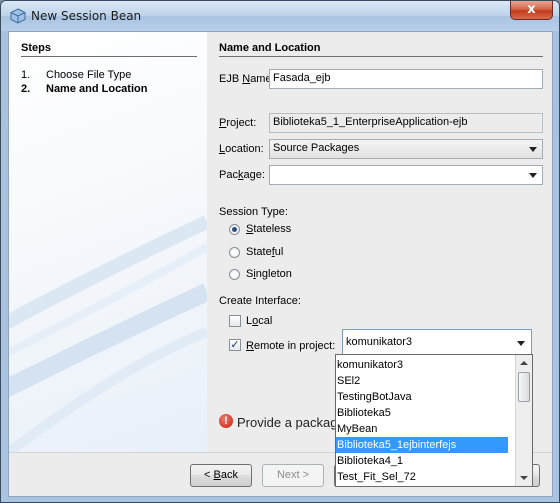 This screenshot has width=560, height=503. What do you see at coordinates (26, 89) in the screenshot?
I see `step-number: 2.` at bounding box center [26, 89].